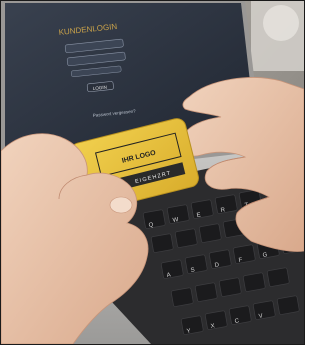  I want to click on thumbnail, so click(121, 205).